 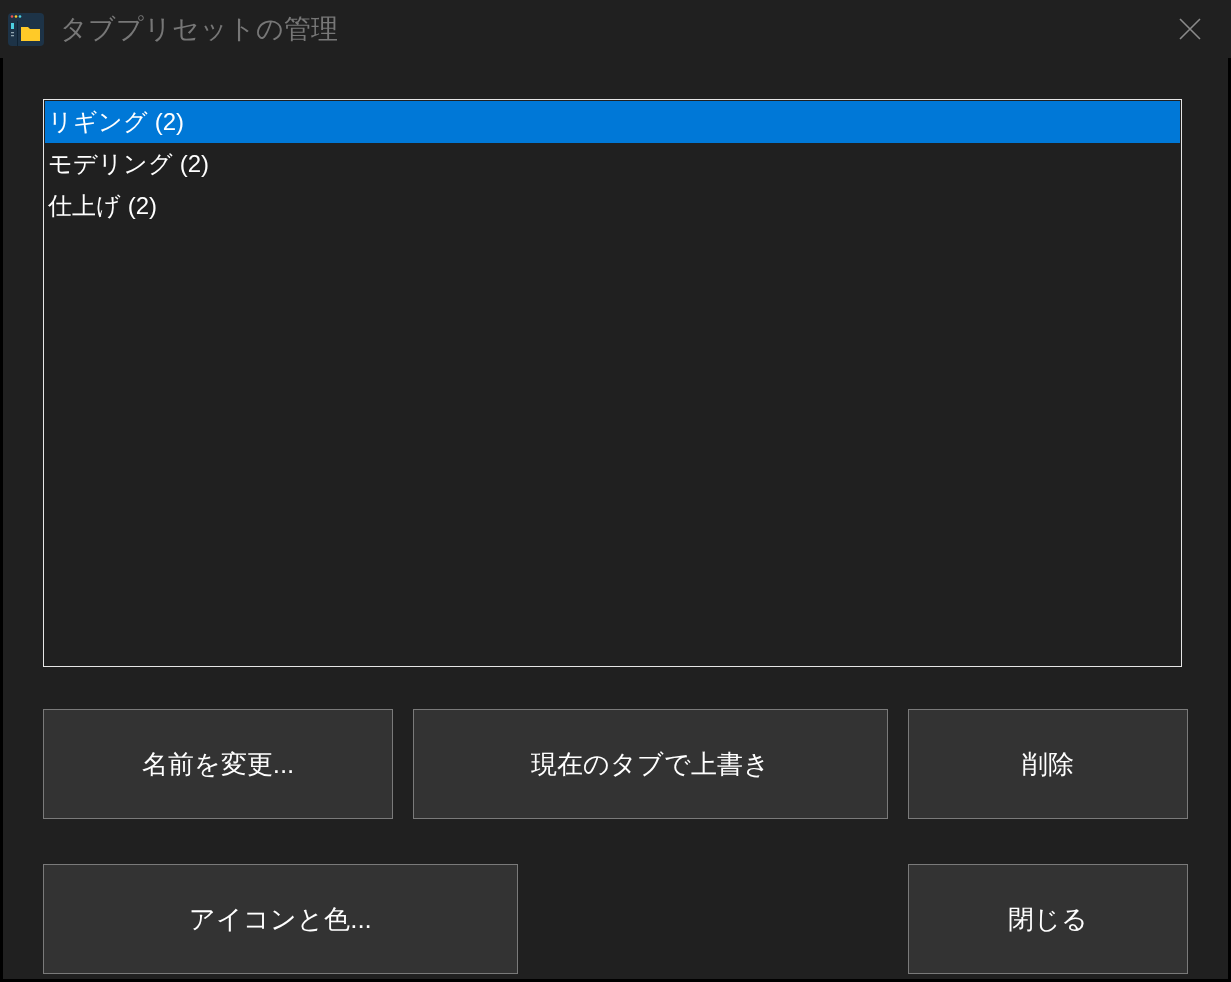 What do you see at coordinates (1048, 764) in the screenshot?
I see `dialog-button: 削除` at bounding box center [1048, 764].